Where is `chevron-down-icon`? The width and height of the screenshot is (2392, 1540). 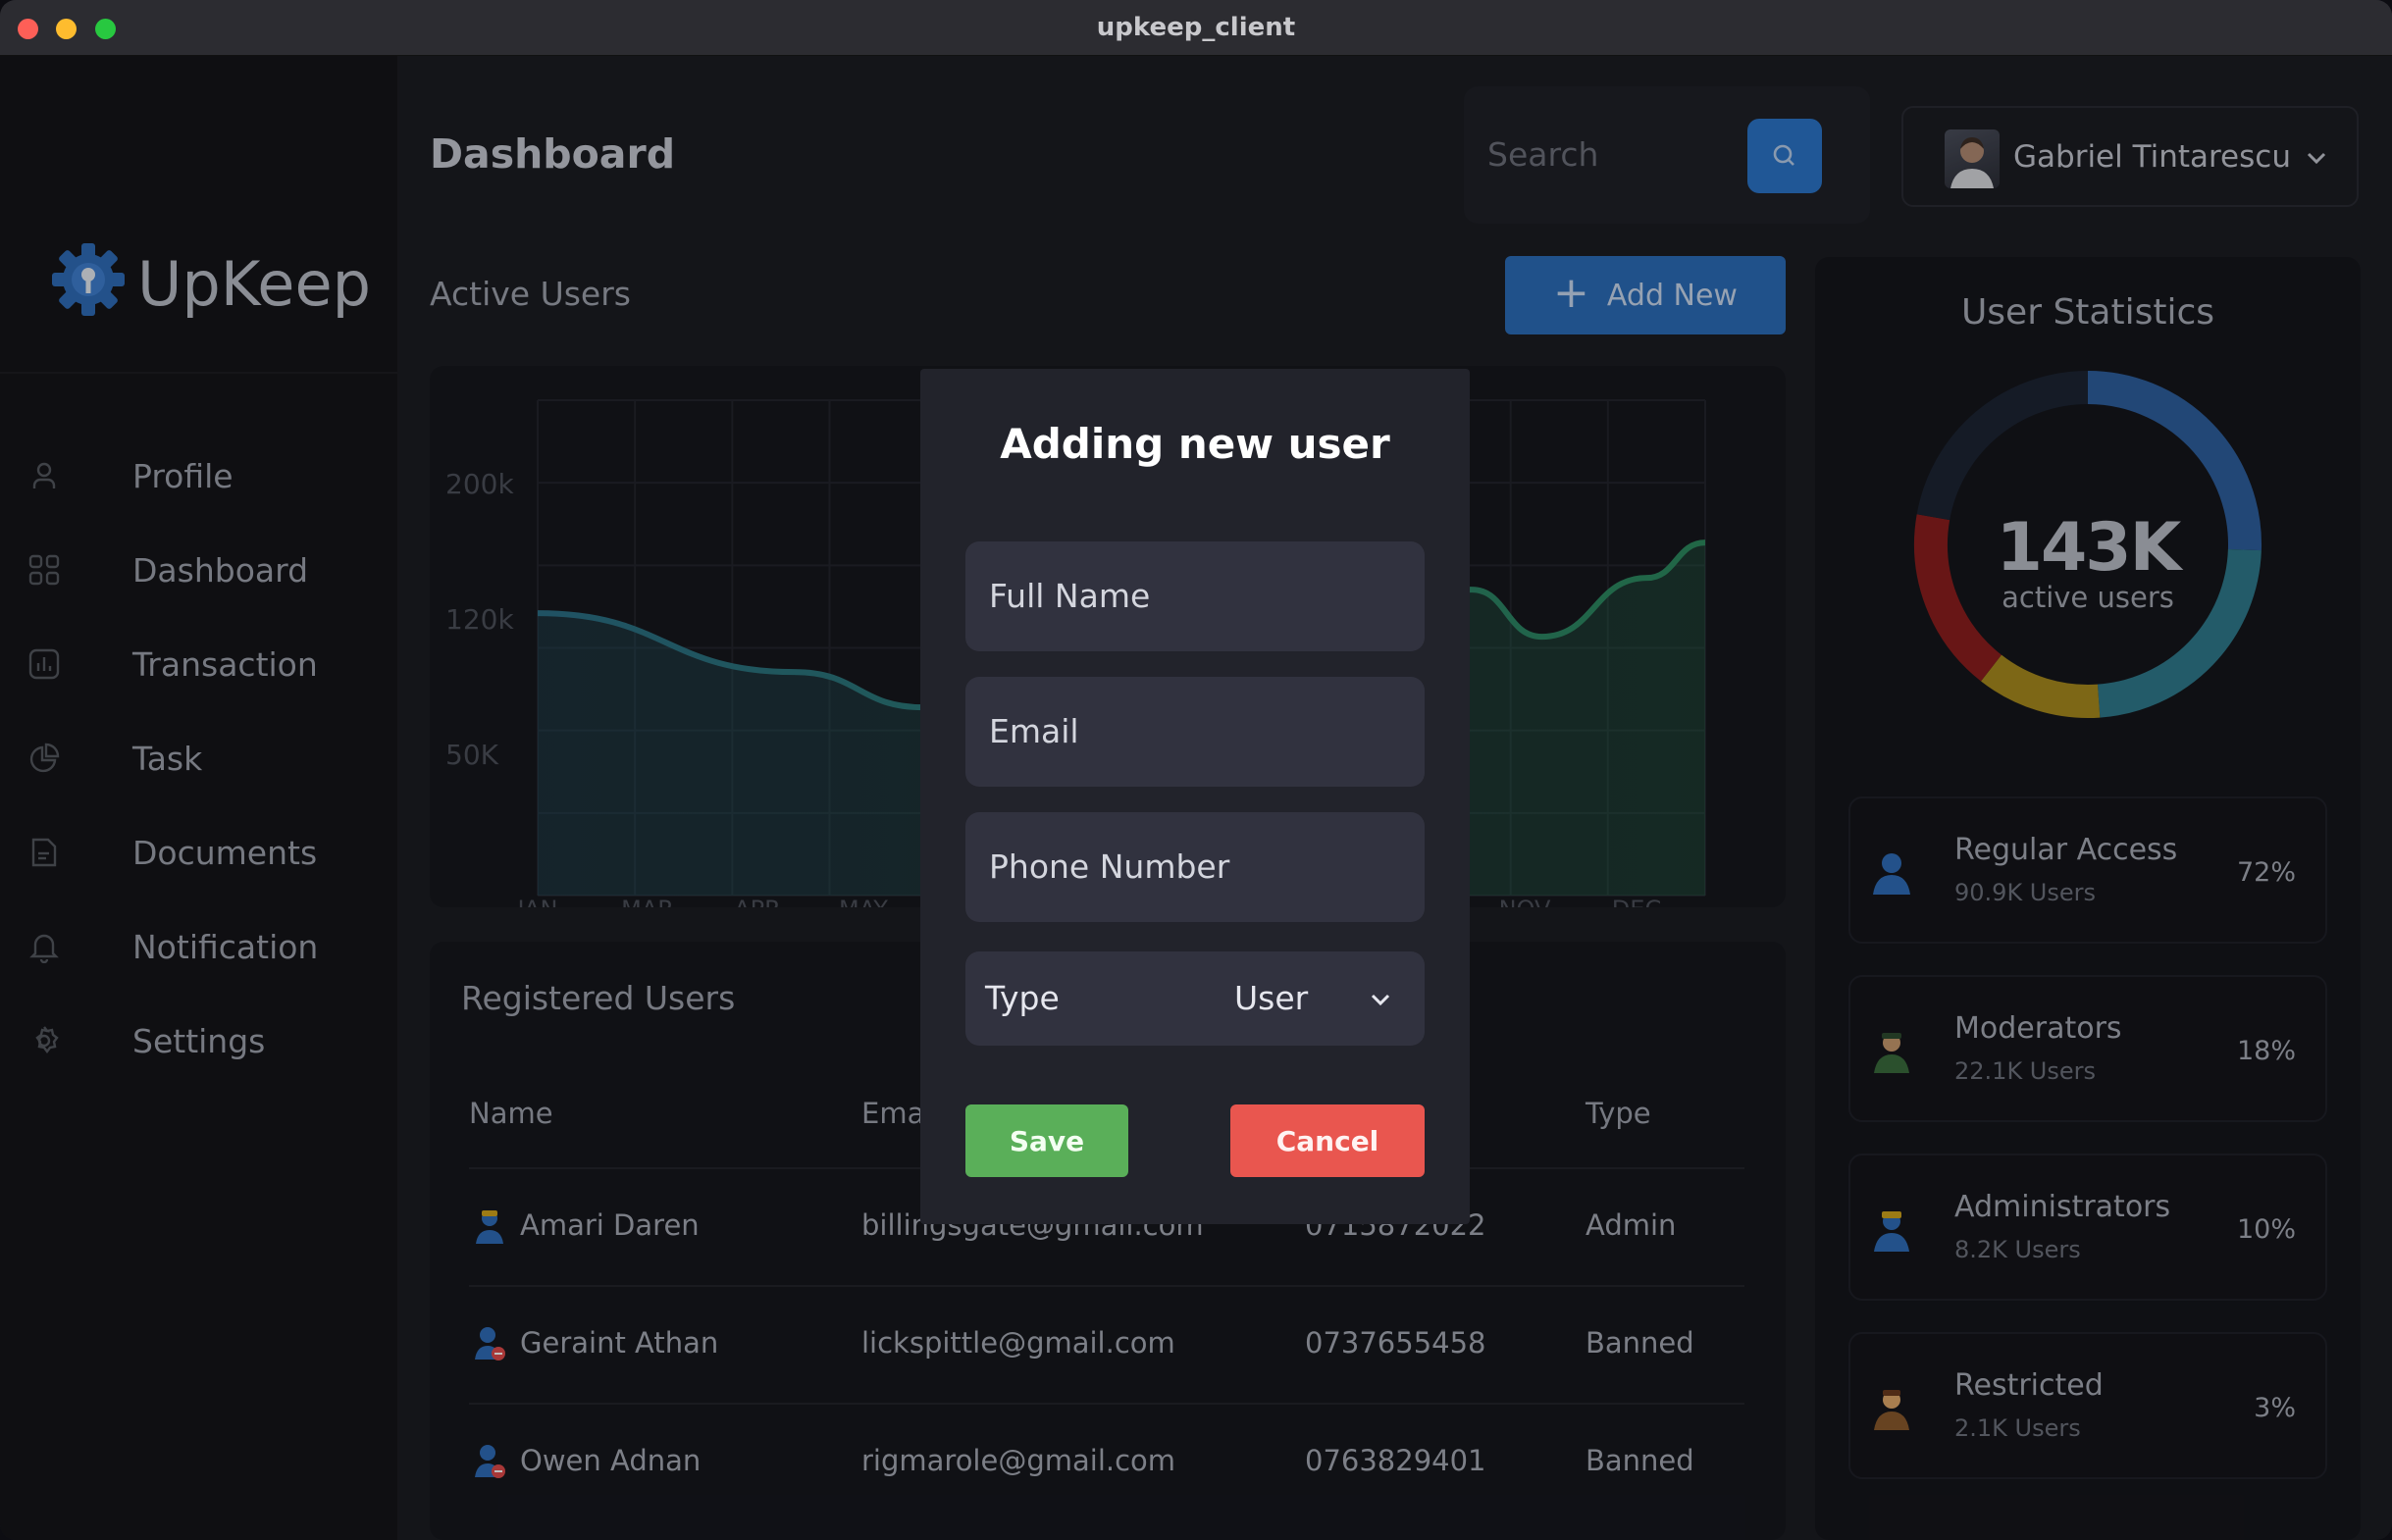
chevron-down-icon is located at coordinates (1380, 1000).